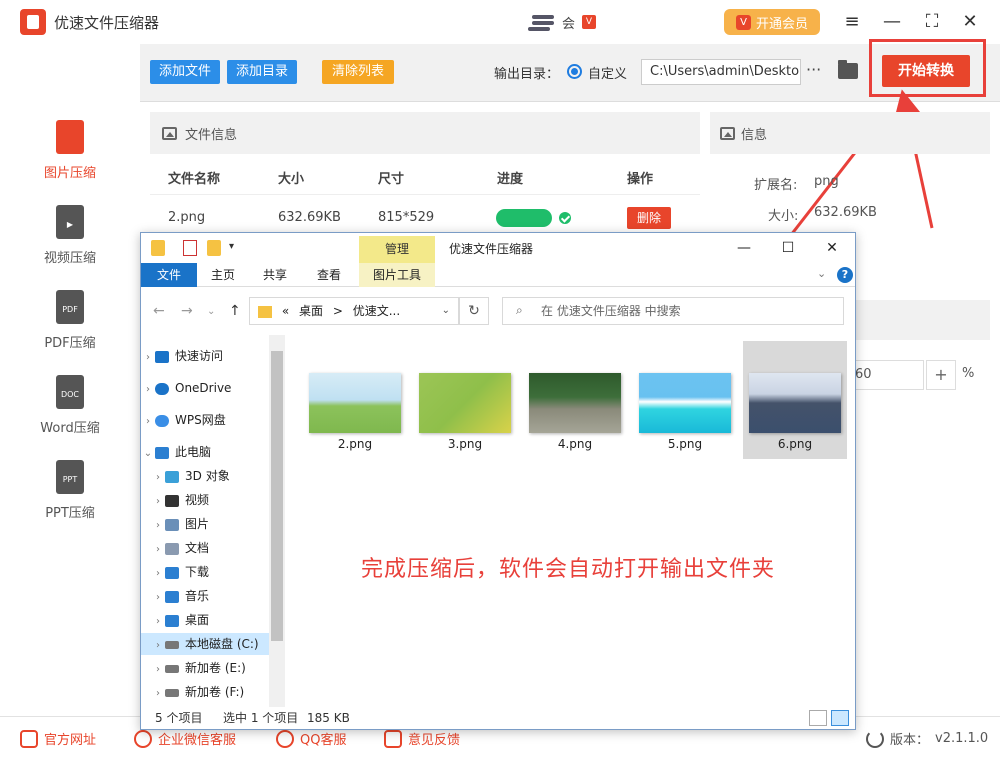 Image resolution: width=1000 pixels, height=760 pixels. Describe the element at coordinates (169, 133) in the screenshot. I see `image-icon` at that location.